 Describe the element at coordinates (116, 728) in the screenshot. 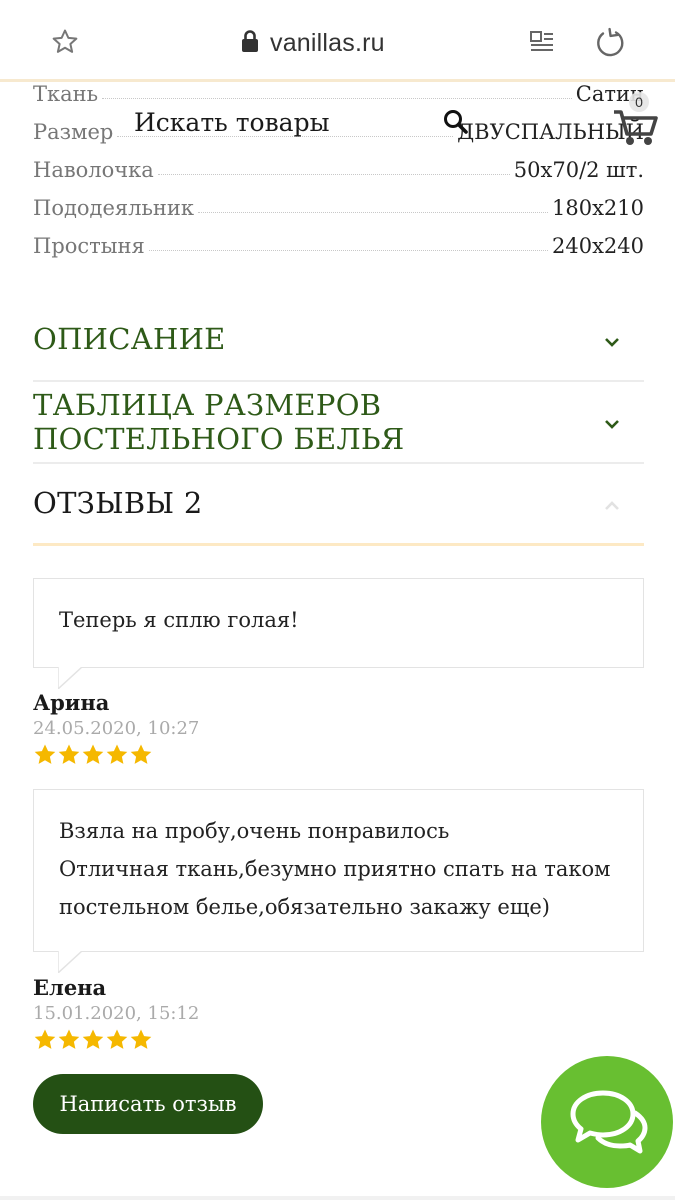

I see `review-date: 24.05.2020, 10:27` at that location.